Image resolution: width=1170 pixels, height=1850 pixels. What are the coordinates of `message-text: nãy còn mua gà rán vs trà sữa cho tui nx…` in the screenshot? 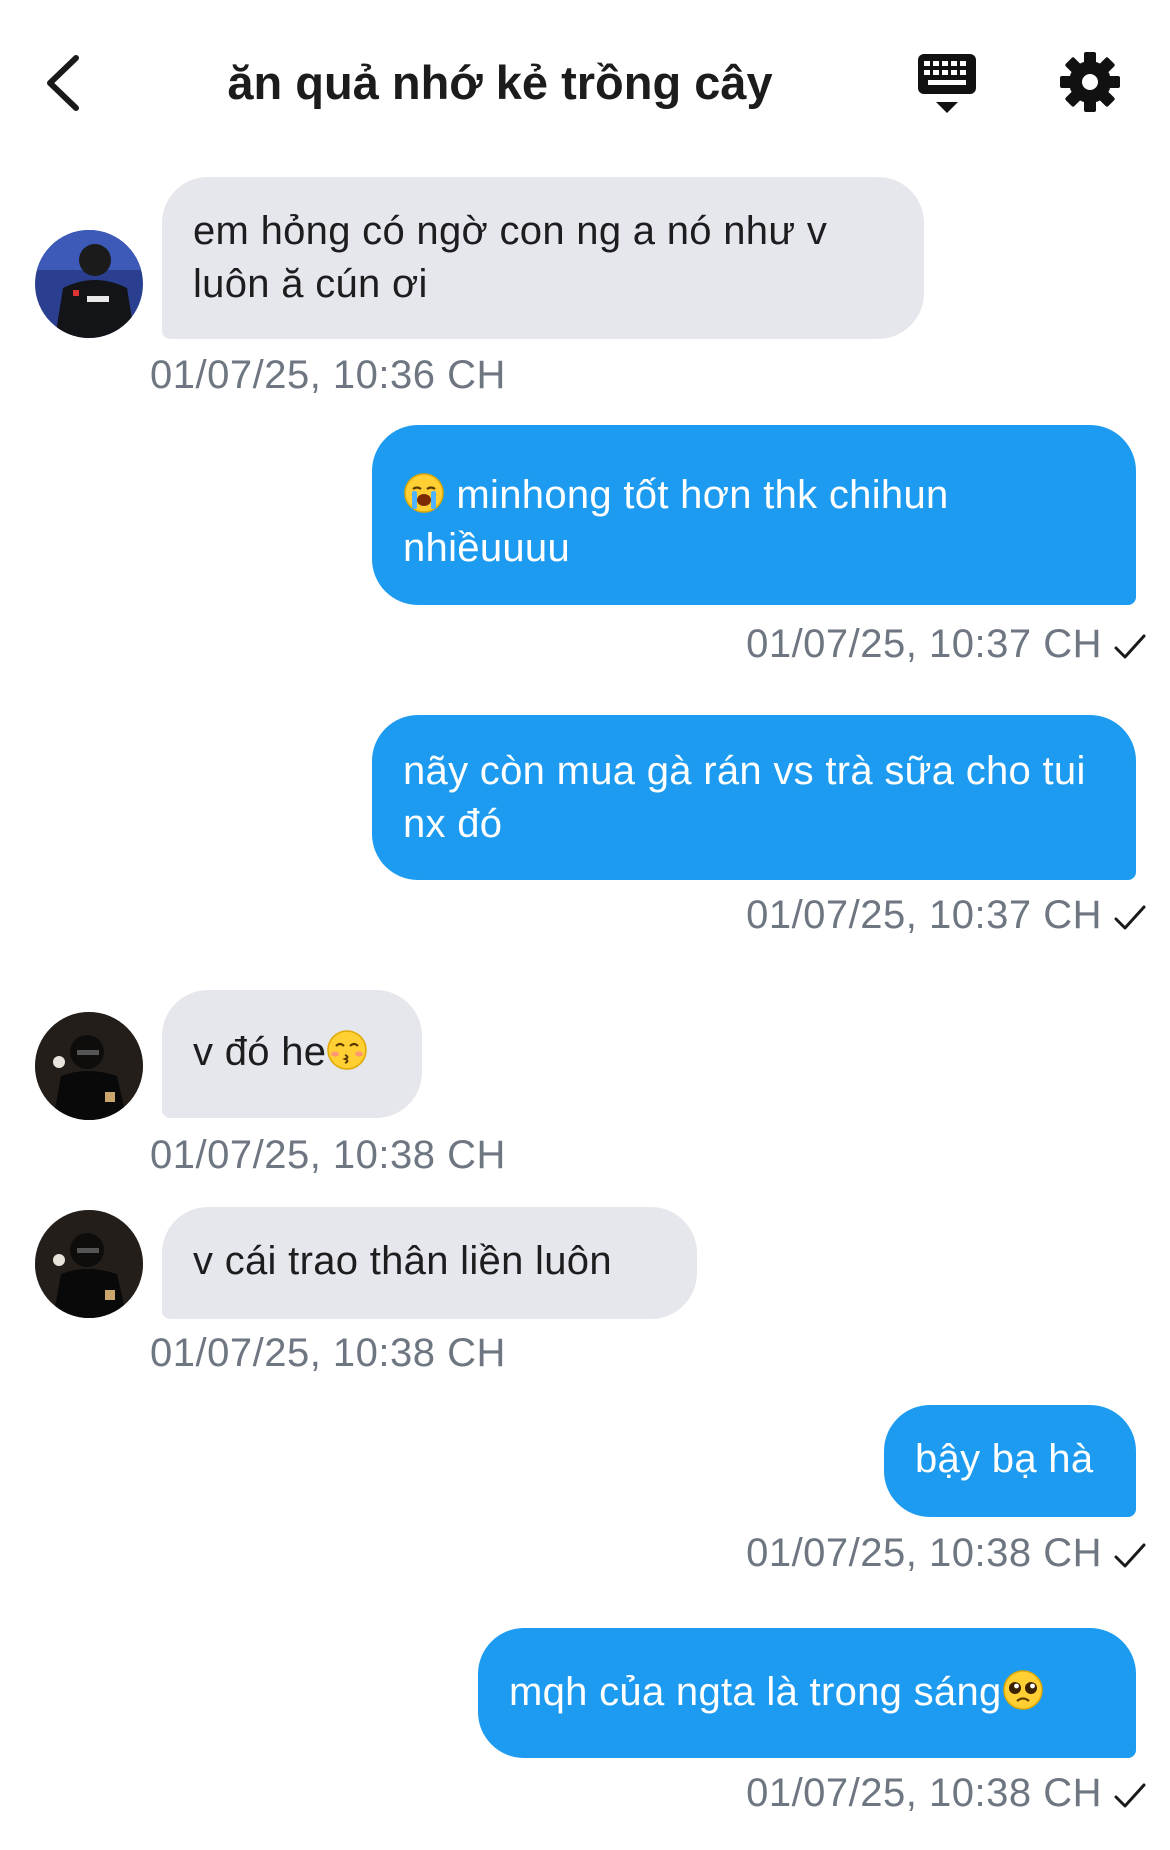 It's located at (744, 797).